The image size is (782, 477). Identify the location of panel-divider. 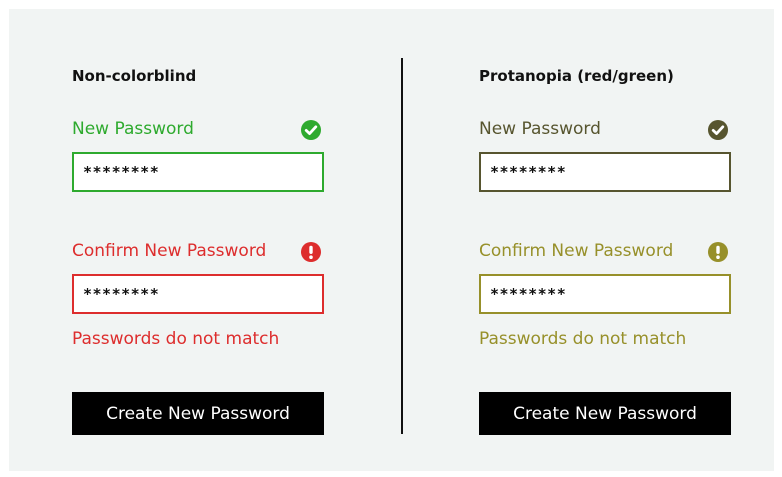
(402, 246).